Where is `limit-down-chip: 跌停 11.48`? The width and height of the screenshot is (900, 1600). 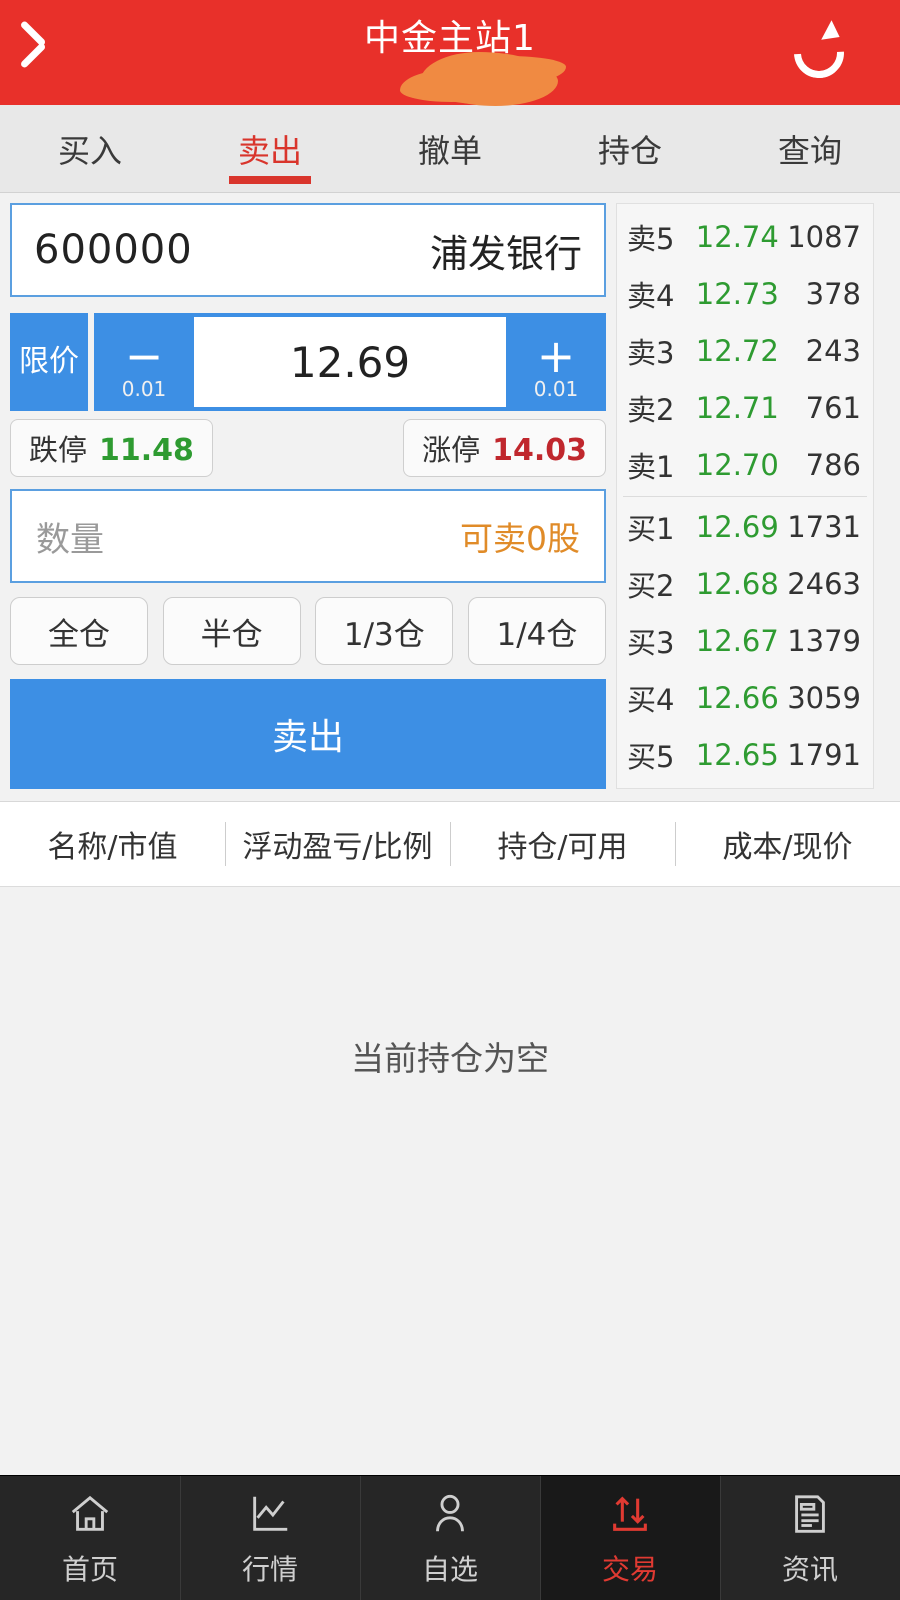
limit-down-chip: 跌停 11.48 is located at coordinates (111, 448).